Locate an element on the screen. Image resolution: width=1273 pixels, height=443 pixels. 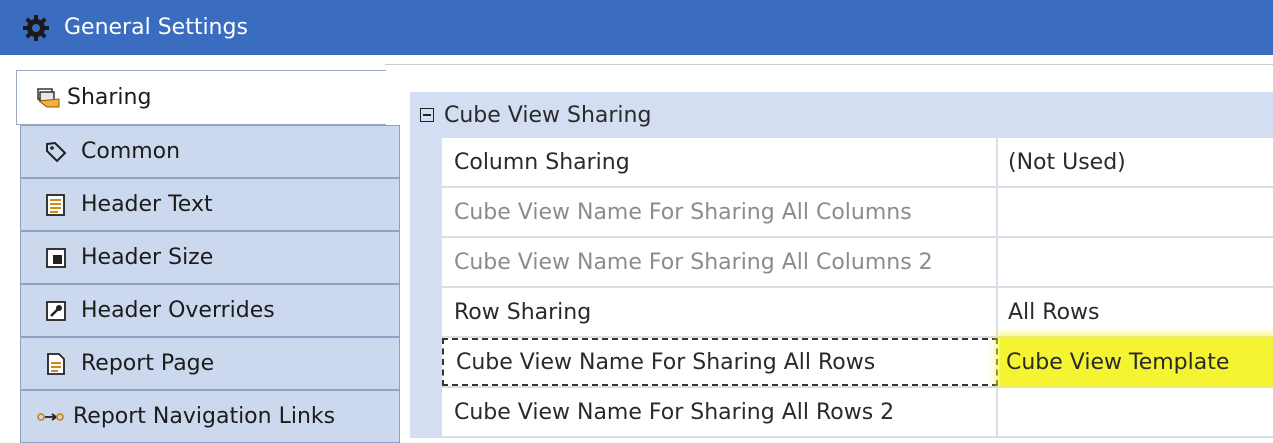
frame-divider is located at coordinates (829, 64).